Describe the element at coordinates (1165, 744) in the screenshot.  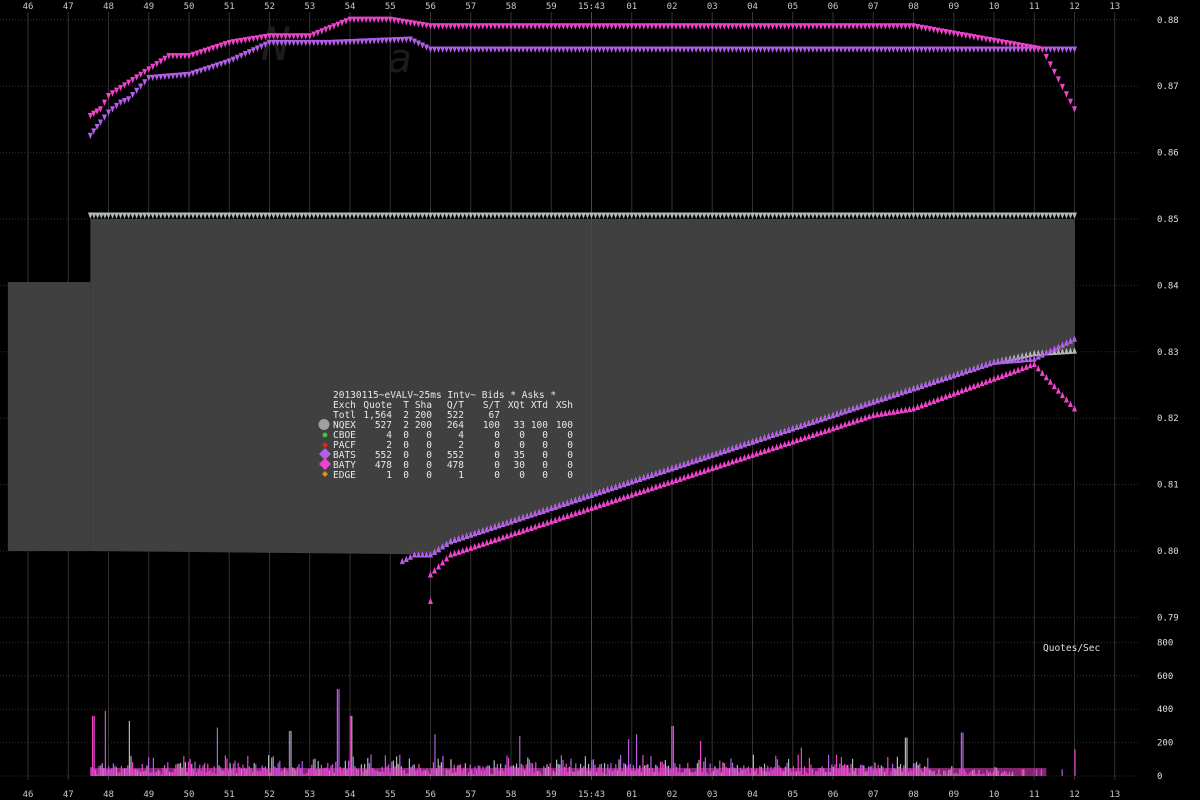
I see `rate-tick-label: 200` at that location.